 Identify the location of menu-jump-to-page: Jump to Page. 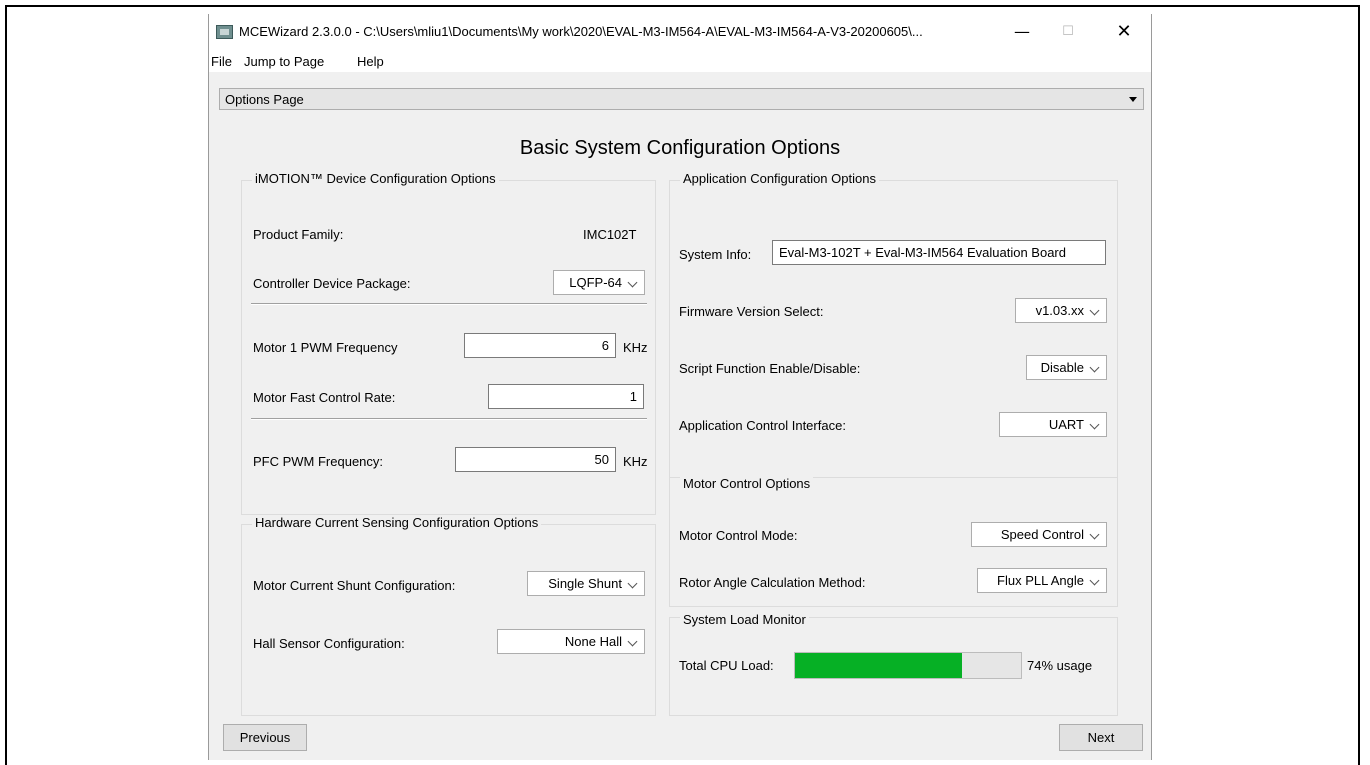
(284, 61).